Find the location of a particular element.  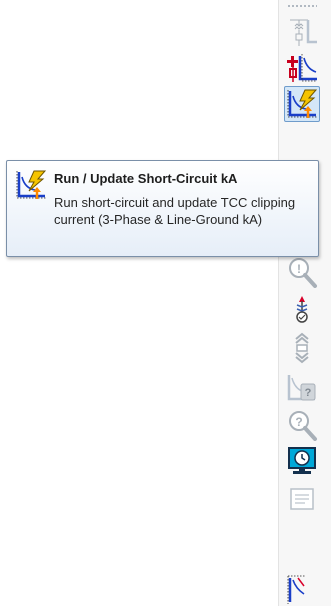

short-circuit-tcc-icon is located at coordinates (31, 185).